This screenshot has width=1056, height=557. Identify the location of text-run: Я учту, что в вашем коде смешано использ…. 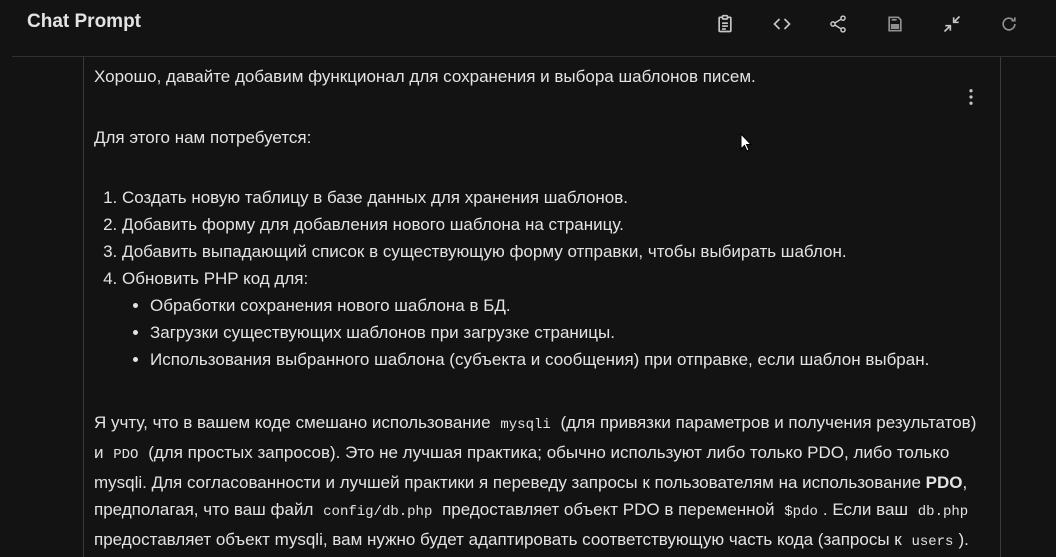
(292, 422).